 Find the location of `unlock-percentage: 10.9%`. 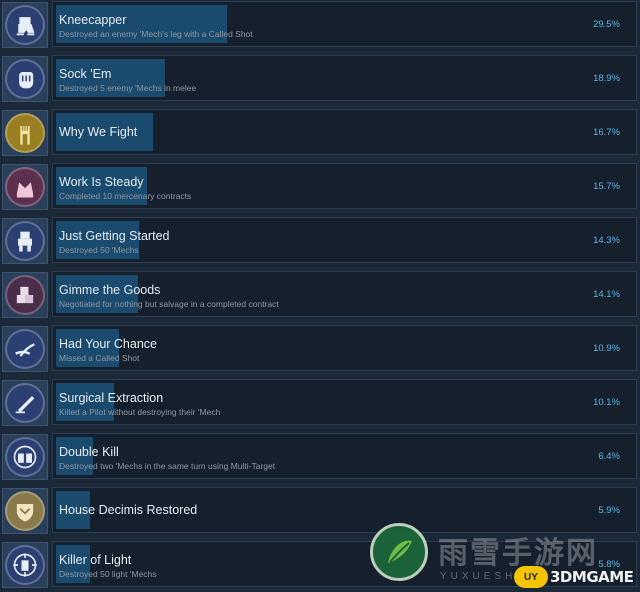

unlock-percentage: 10.9% is located at coordinates (606, 348).